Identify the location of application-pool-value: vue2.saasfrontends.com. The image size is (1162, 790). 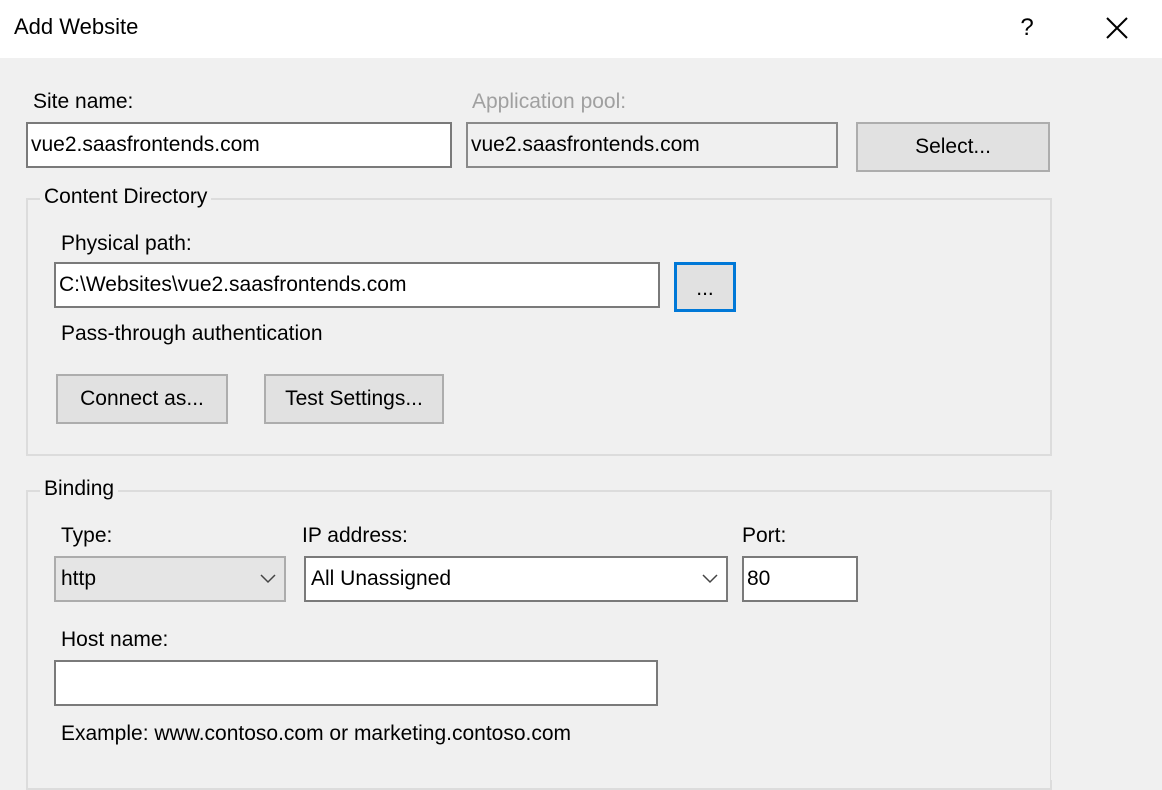
(585, 144).